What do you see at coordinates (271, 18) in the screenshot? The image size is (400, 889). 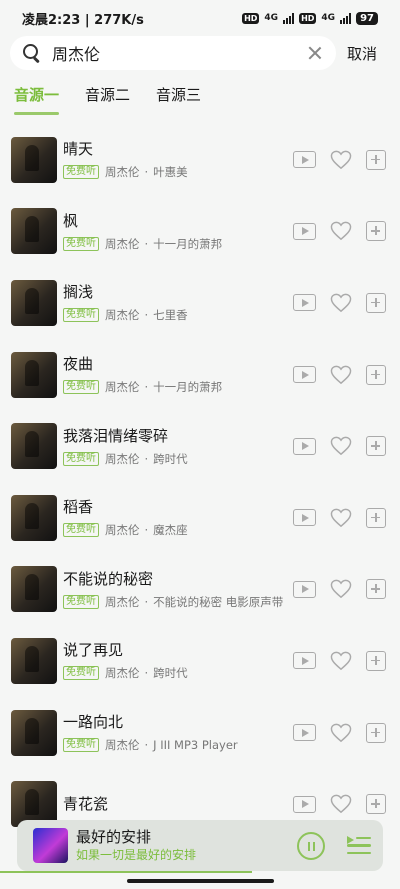 I see `network-type: 4G` at bounding box center [271, 18].